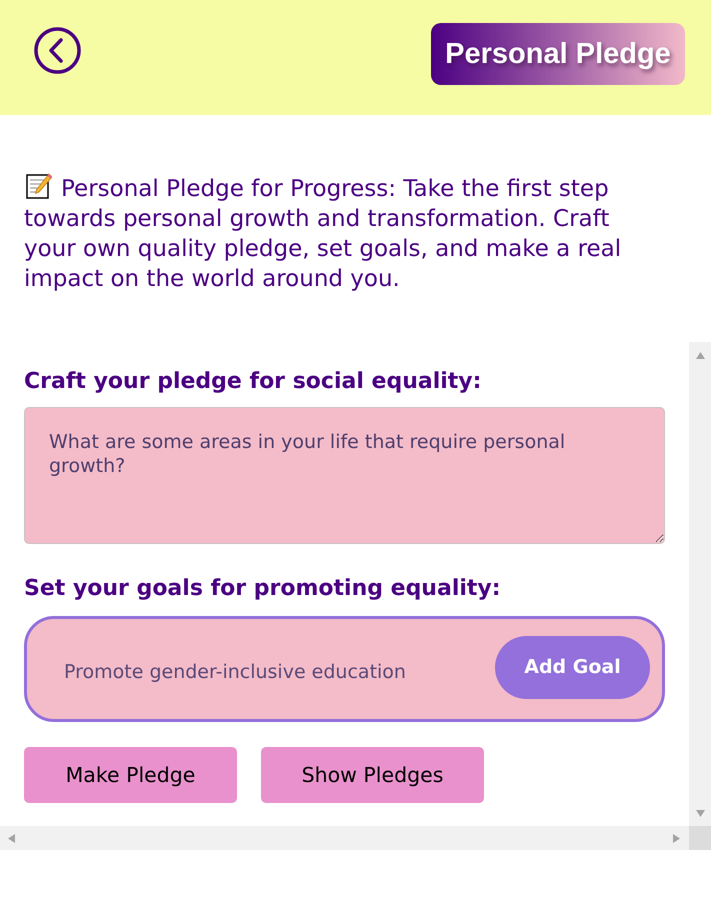 The width and height of the screenshot is (711, 902). Describe the element at coordinates (558, 54) in the screenshot. I see `page-title: Personal Pledge` at that location.